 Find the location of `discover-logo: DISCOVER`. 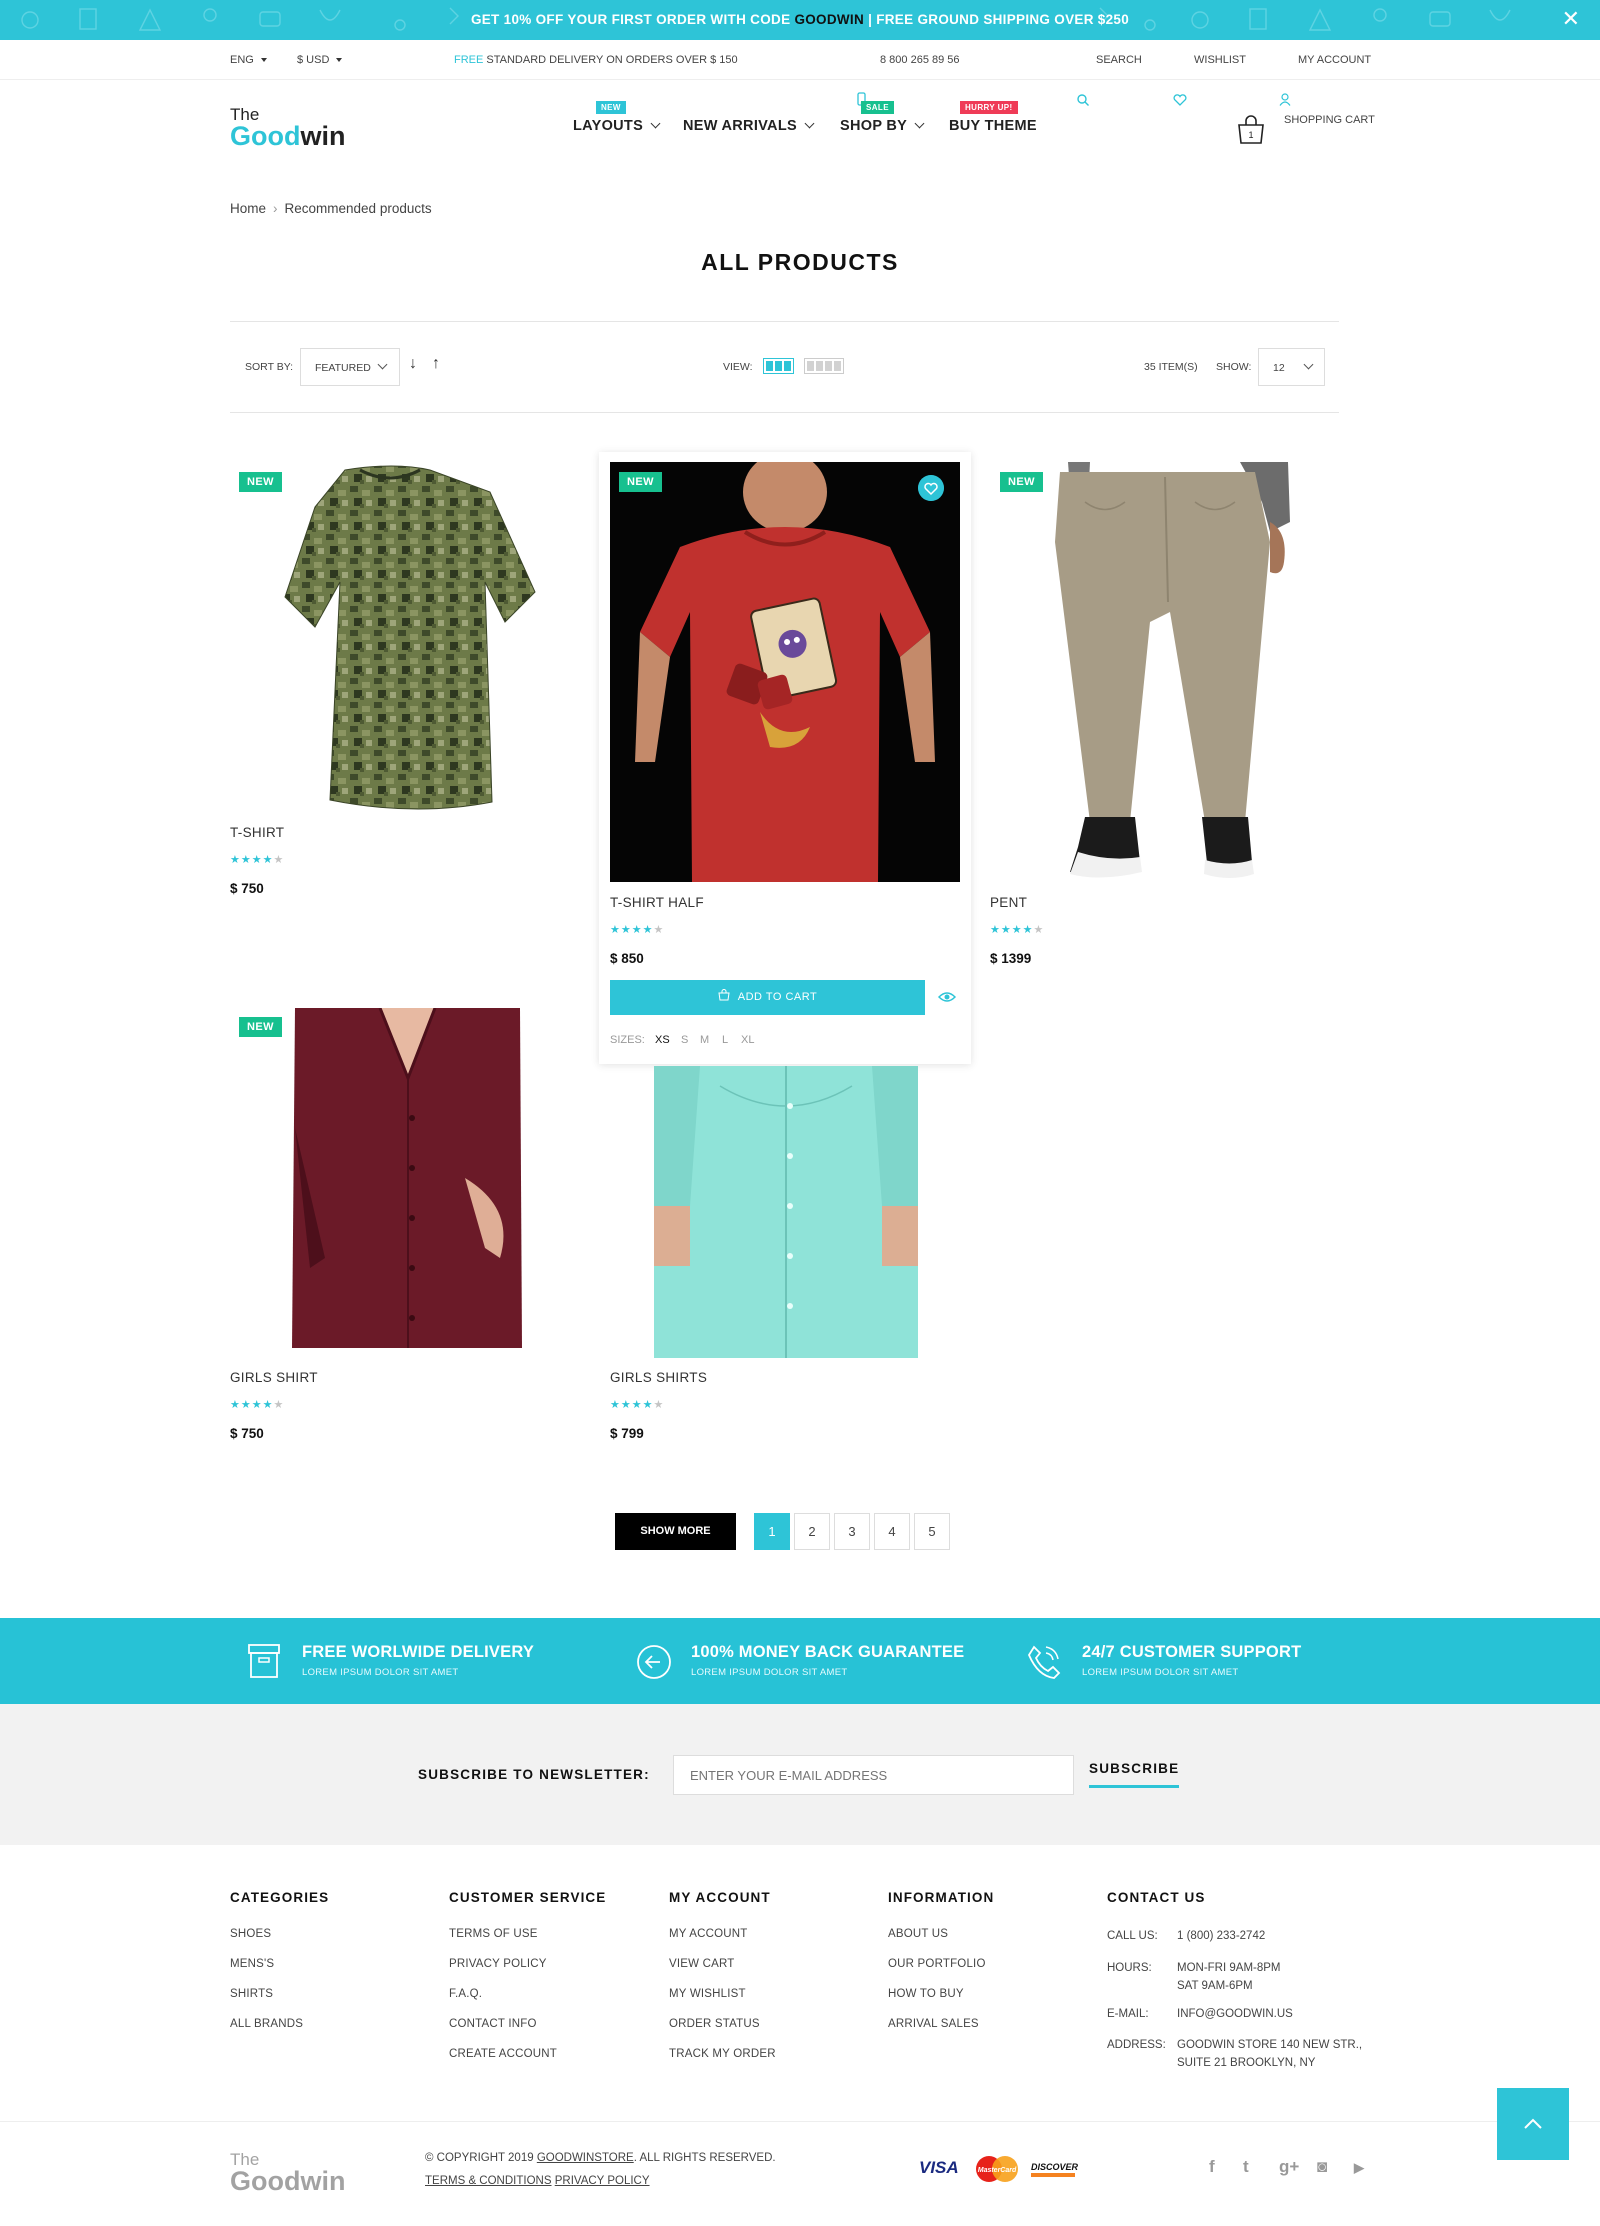

discover-logo: DISCOVER is located at coordinates (1054, 2169).